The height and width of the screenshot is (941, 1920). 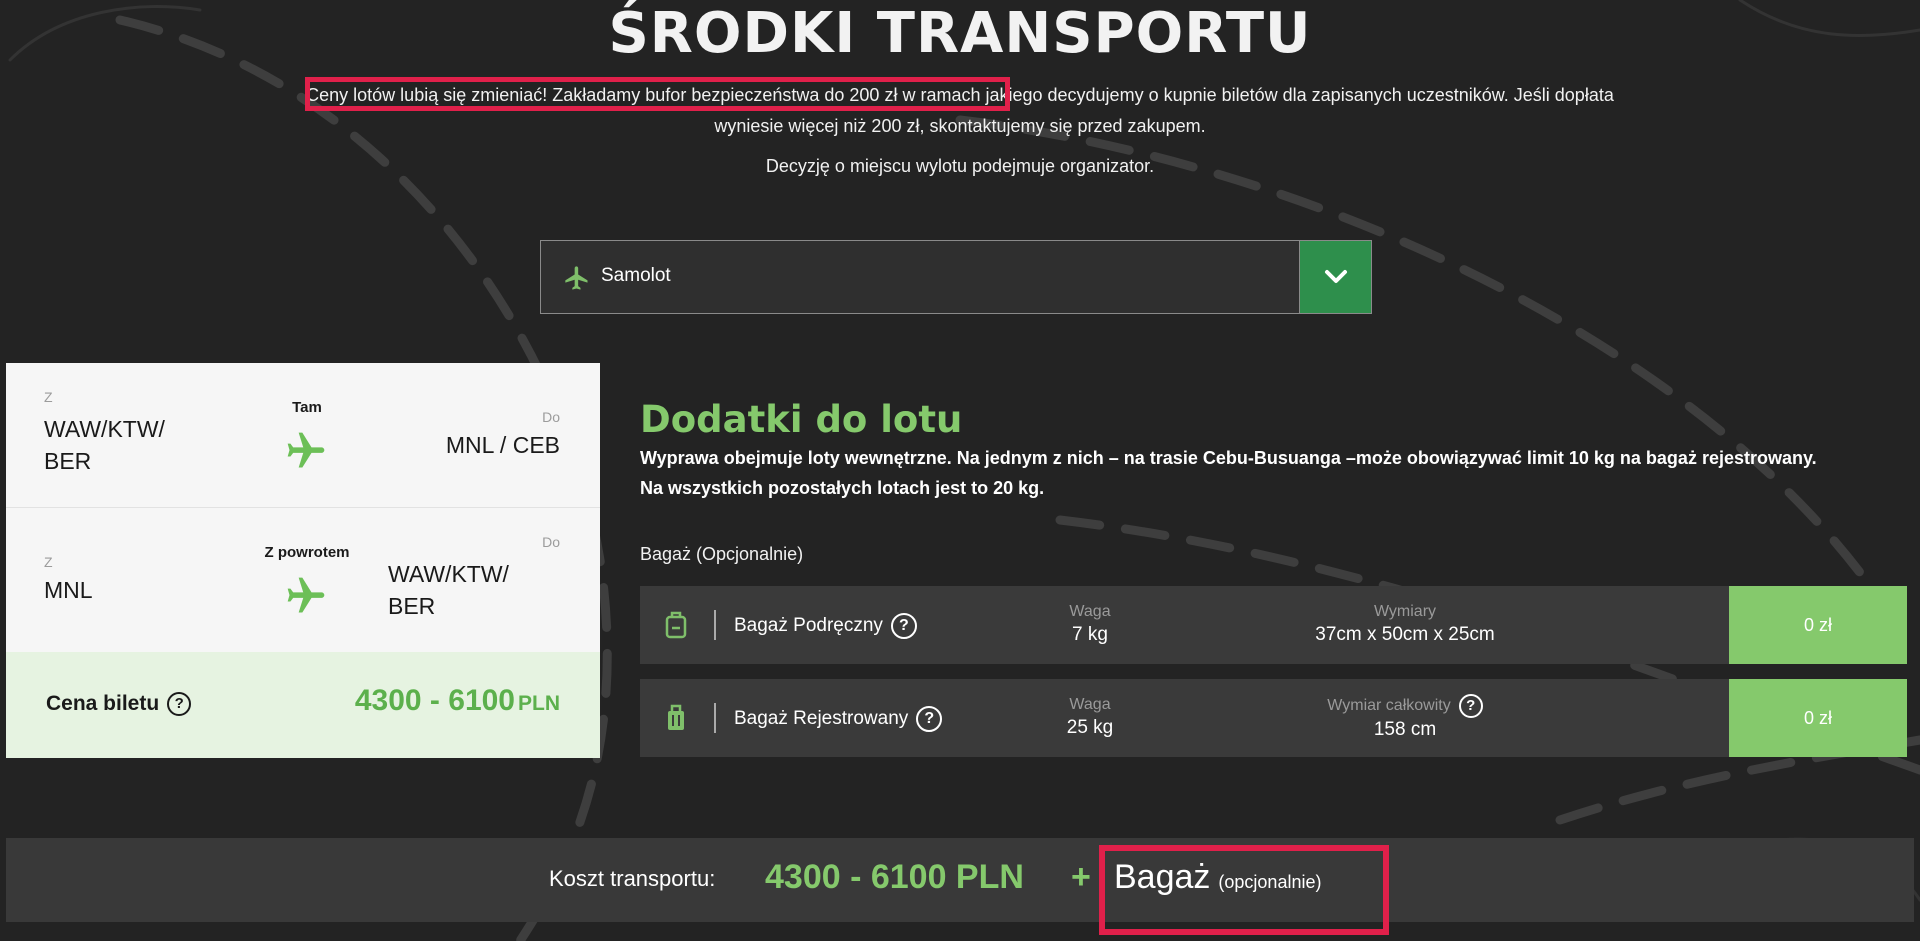 What do you see at coordinates (539, 703) in the screenshot?
I see `ticket-price-unit: PLN` at bounding box center [539, 703].